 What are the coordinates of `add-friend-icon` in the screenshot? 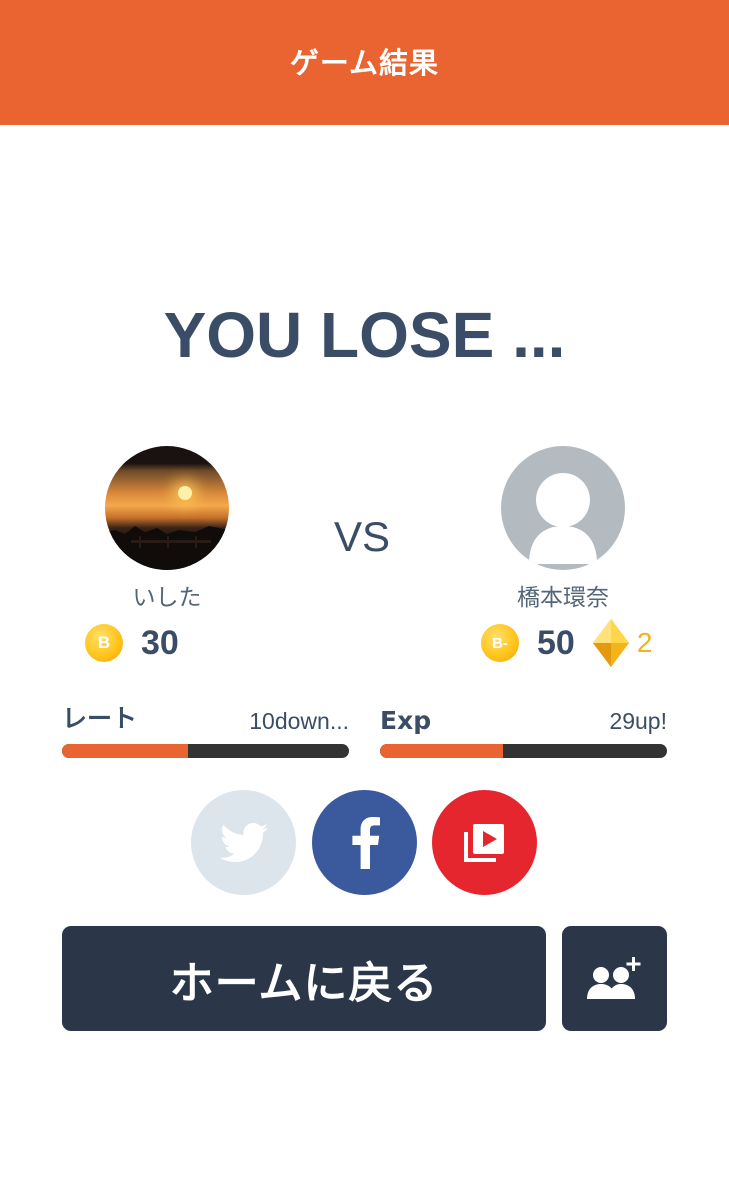 It's located at (613, 977).